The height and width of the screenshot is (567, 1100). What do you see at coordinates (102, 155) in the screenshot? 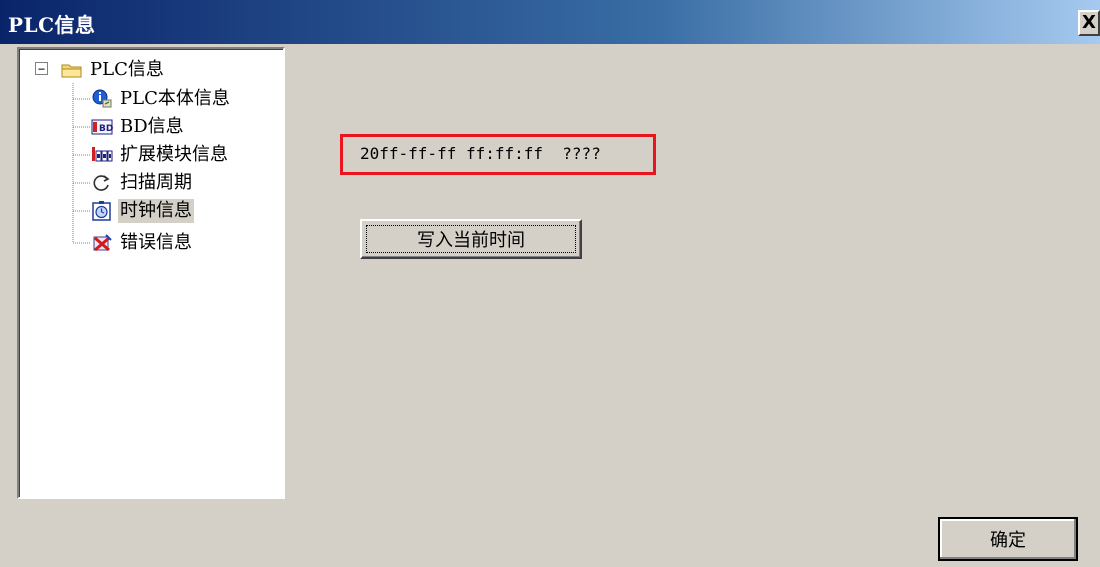
I see `expansion-module-icon` at bounding box center [102, 155].